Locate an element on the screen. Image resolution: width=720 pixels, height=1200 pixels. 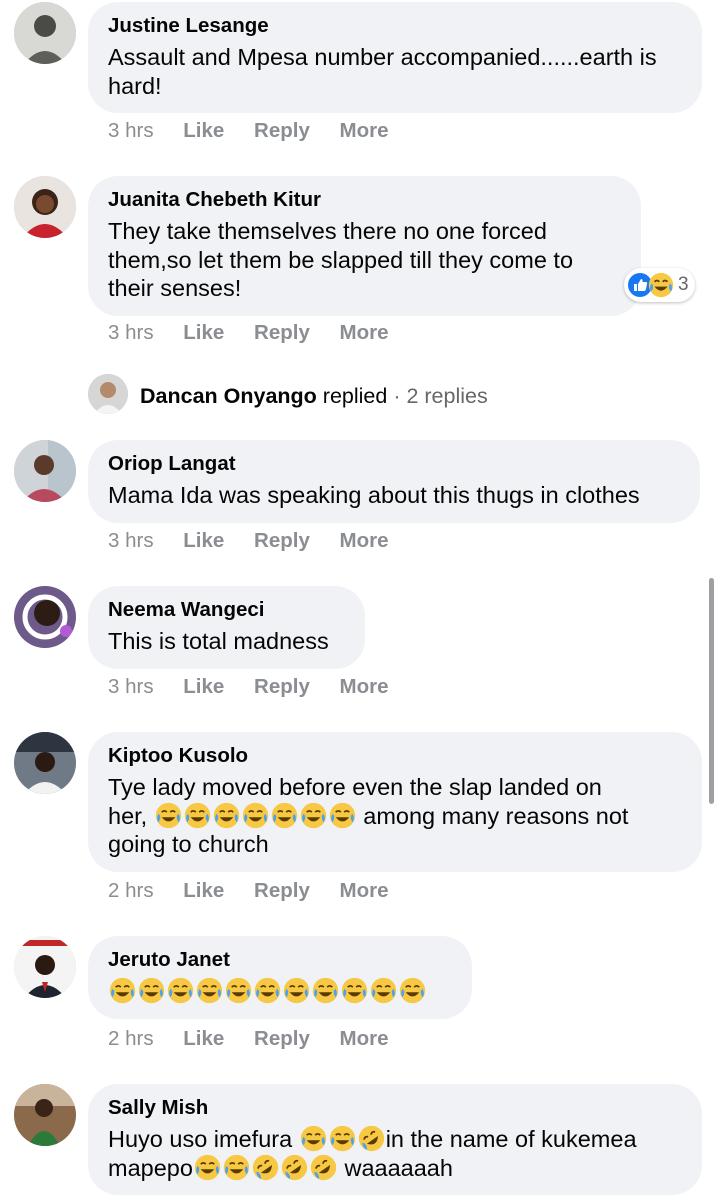
commenter-name: Oriop Langat is located at coordinates (394, 464).